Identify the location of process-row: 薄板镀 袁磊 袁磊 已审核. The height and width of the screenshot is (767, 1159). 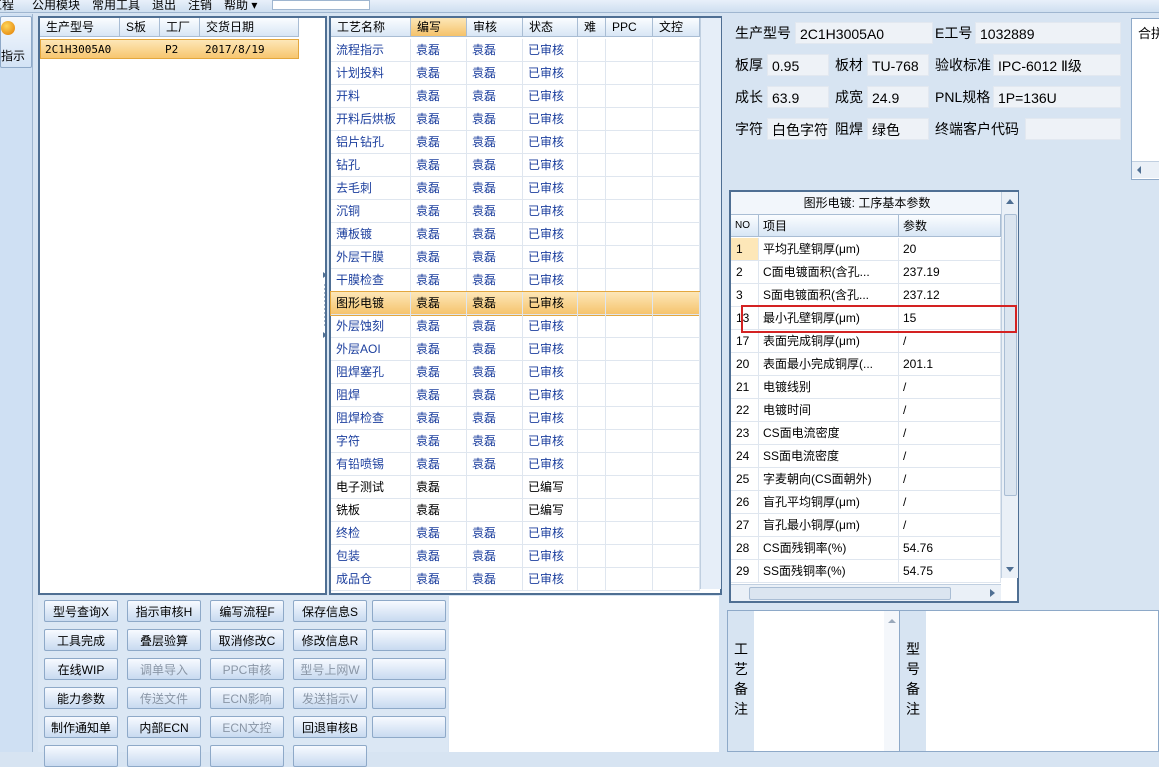
(515, 234).